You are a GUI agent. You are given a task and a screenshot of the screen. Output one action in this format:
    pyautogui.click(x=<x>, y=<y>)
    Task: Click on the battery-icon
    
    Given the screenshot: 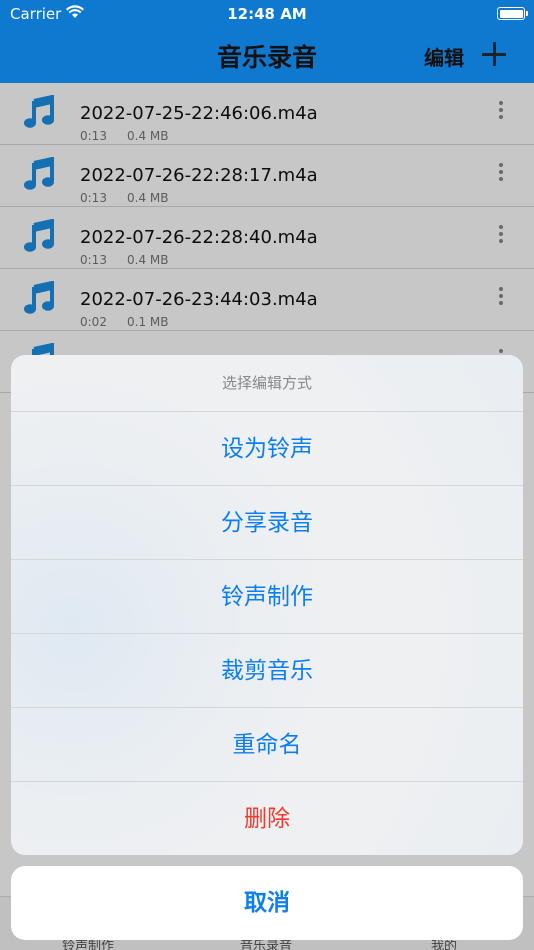 What is the action you would take?
    pyautogui.click(x=512, y=13)
    